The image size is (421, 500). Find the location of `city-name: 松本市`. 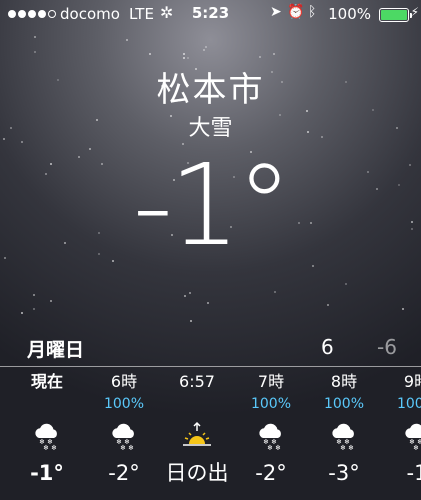

city-name: 松本市 is located at coordinates (210, 90).